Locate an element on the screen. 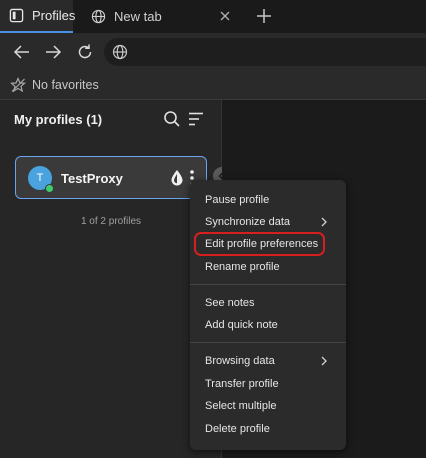 Image resolution: width=426 pixels, height=458 pixels. no-favorites-icon is located at coordinates (18, 85).